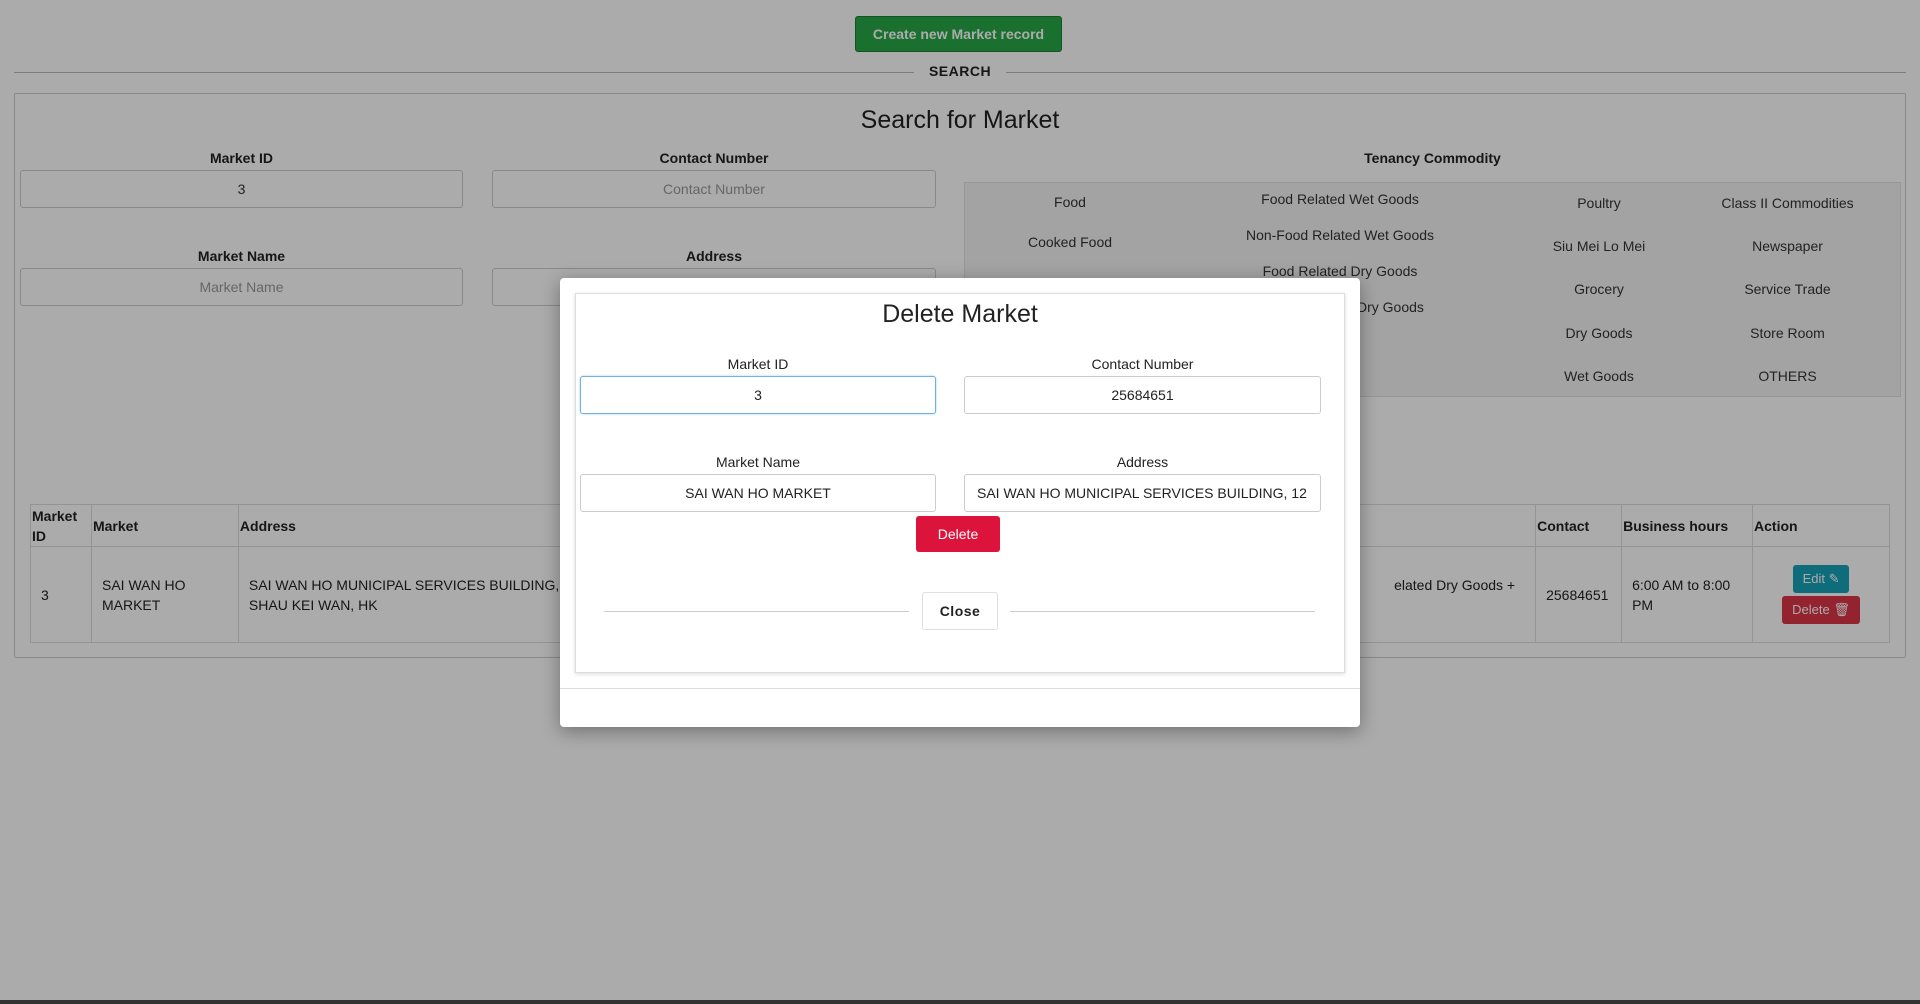  What do you see at coordinates (960, 611) in the screenshot?
I see `close-button: Close` at bounding box center [960, 611].